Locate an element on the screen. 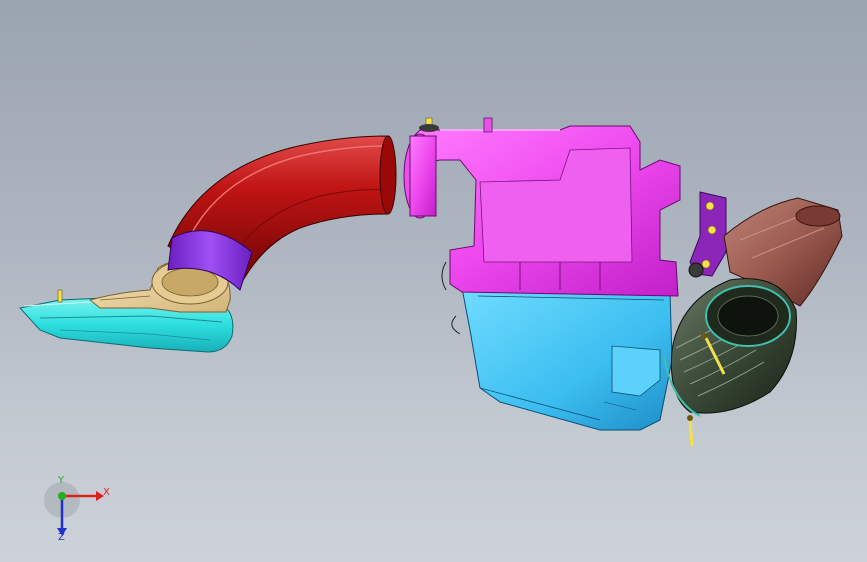  x-axis-label: X is located at coordinates (106, 492).